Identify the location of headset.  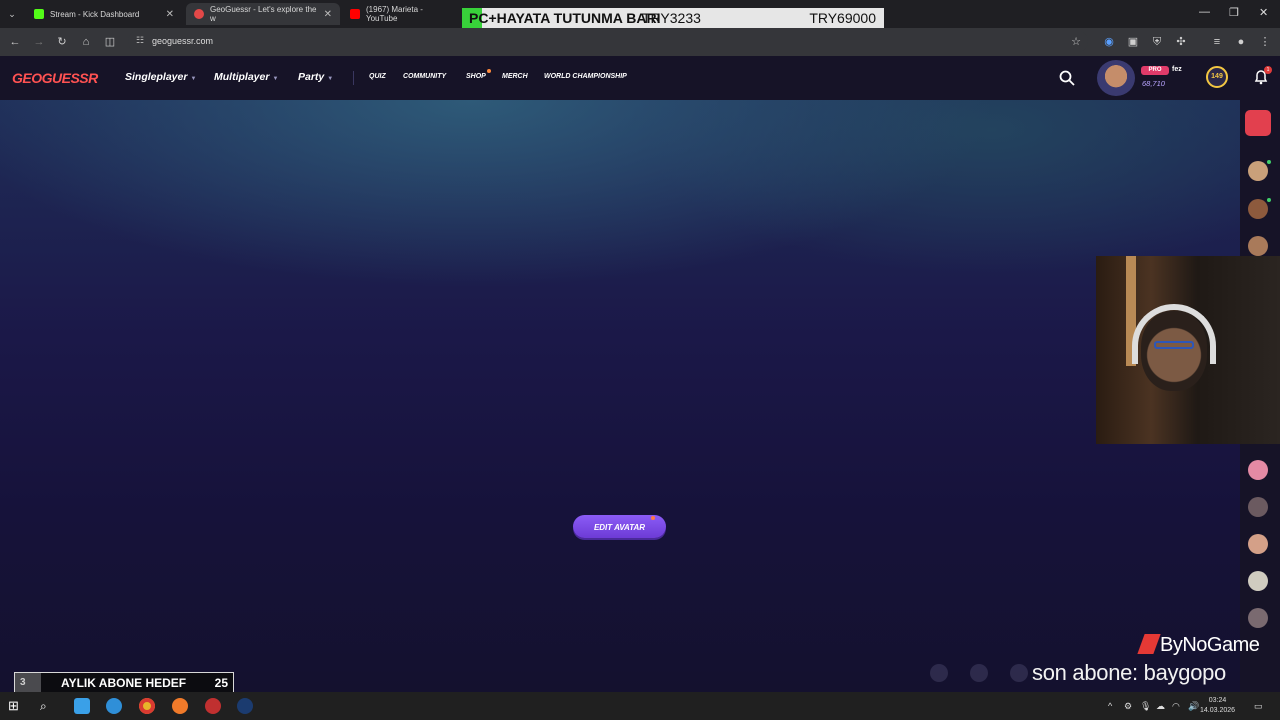
(1174, 334).